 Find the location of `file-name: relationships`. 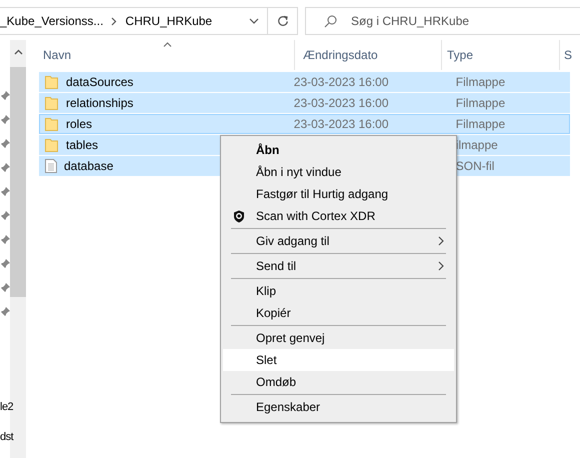

file-name: relationships is located at coordinates (100, 103).